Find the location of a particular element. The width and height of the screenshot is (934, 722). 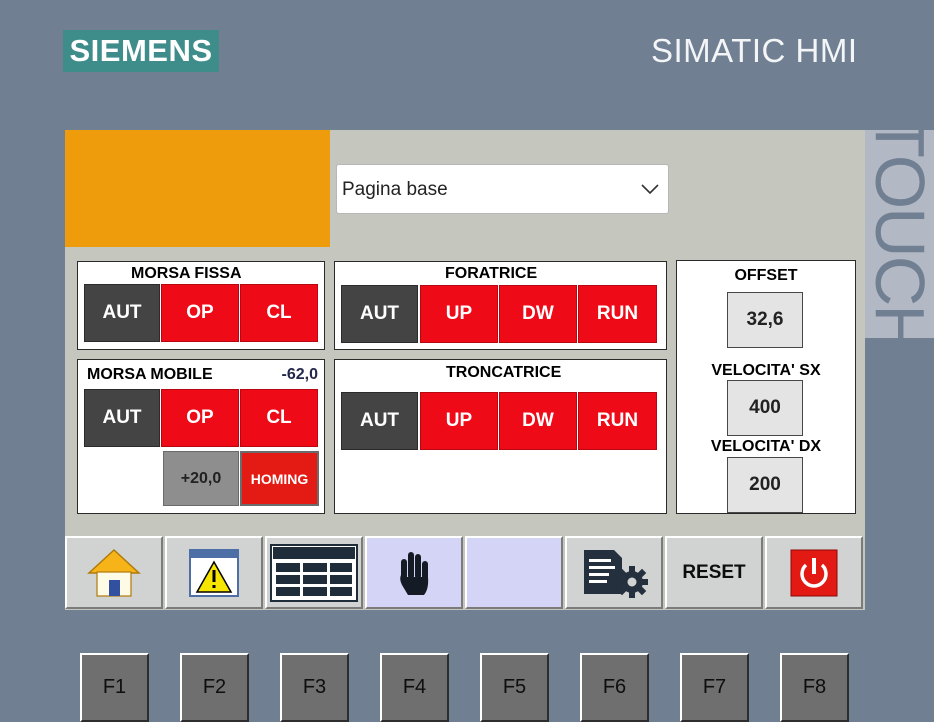

function-key-f7: F7 is located at coordinates (714, 687).